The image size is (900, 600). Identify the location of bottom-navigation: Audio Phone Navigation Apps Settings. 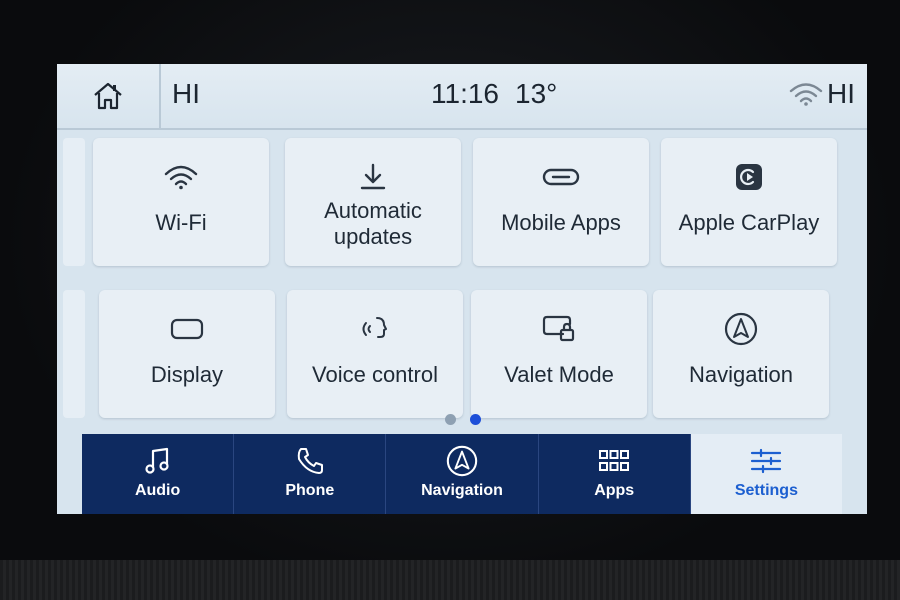
(462, 474).